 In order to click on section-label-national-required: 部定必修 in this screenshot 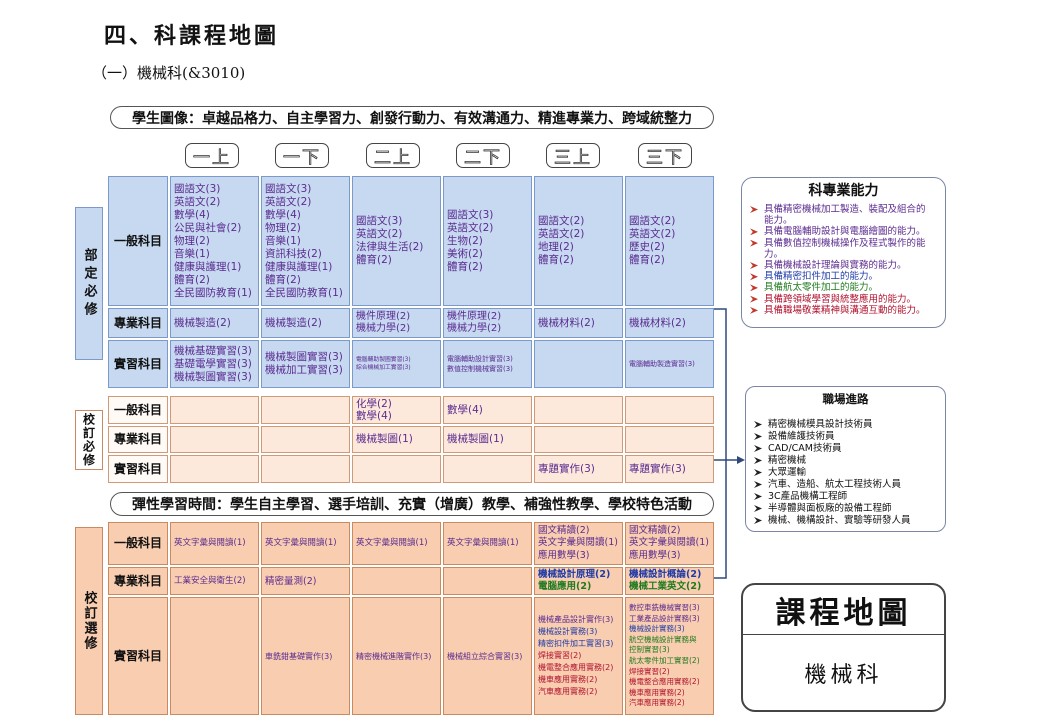, I will do `click(89, 283)`.